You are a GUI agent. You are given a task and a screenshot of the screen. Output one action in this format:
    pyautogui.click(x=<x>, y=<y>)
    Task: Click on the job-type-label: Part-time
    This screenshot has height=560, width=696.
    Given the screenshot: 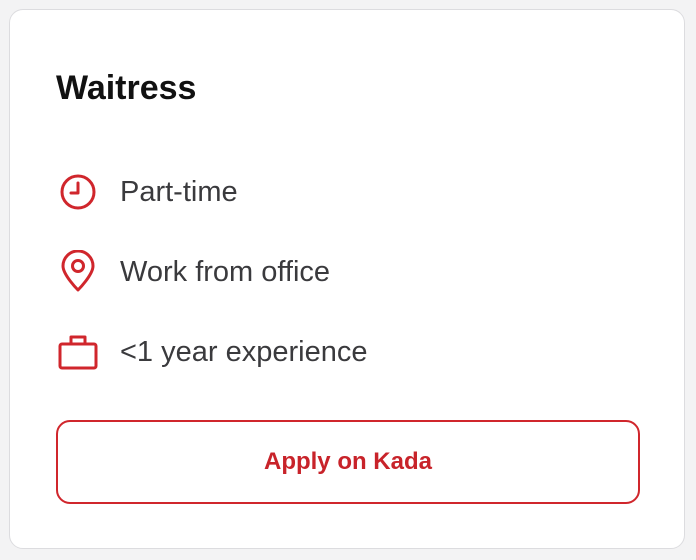 What is the action you would take?
    pyautogui.click(x=179, y=192)
    